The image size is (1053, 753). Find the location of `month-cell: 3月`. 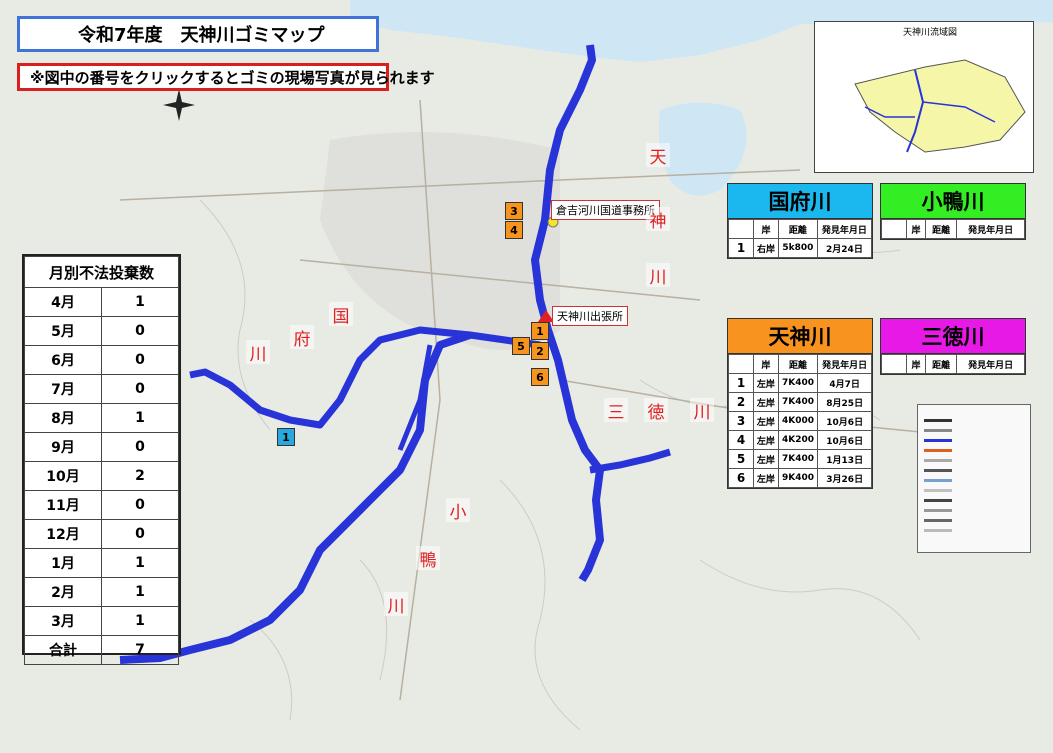

month-cell: 3月 is located at coordinates (63, 621).